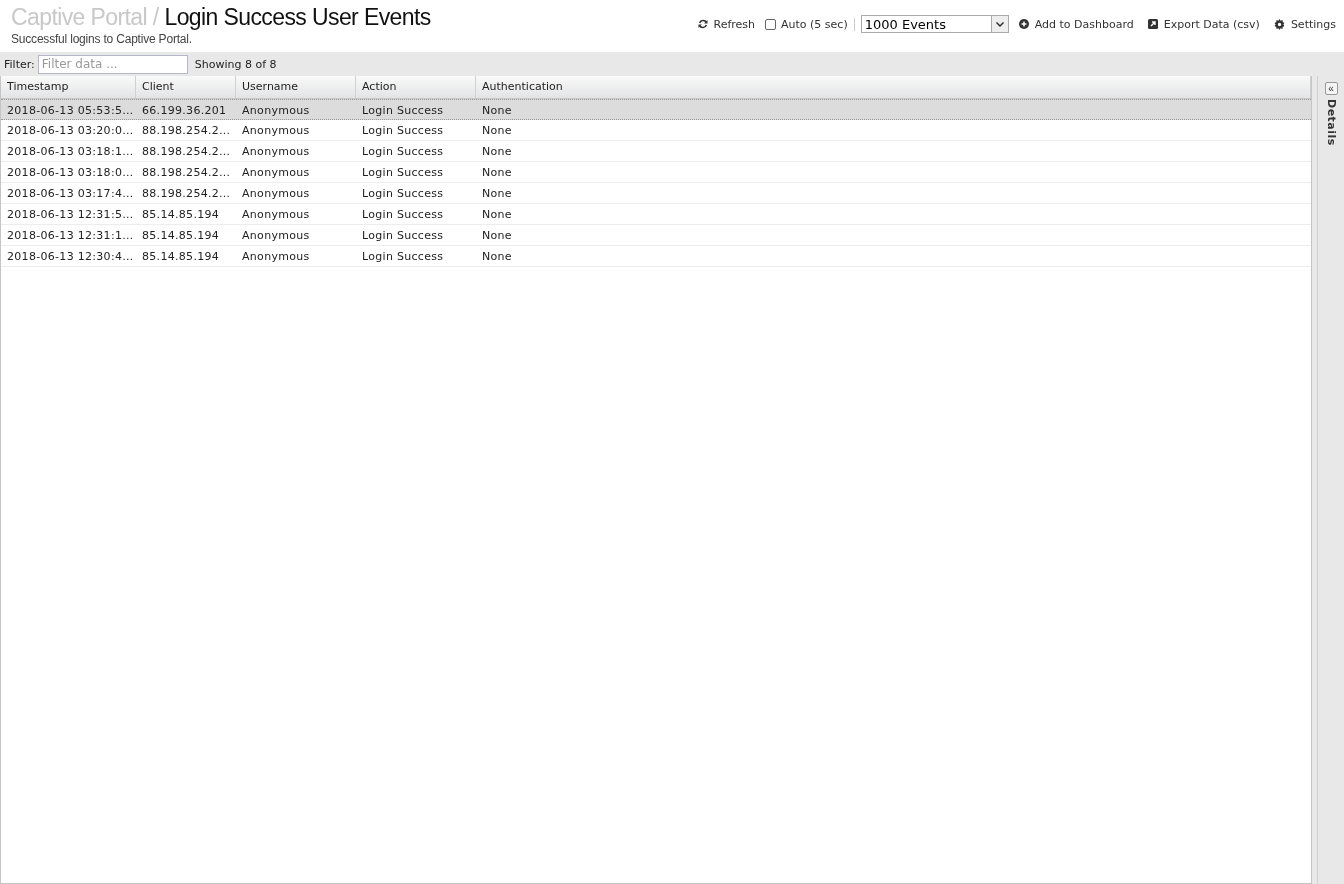 The height and width of the screenshot is (884, 1344). I want to click on details-label: Details, so click(1331, 122).